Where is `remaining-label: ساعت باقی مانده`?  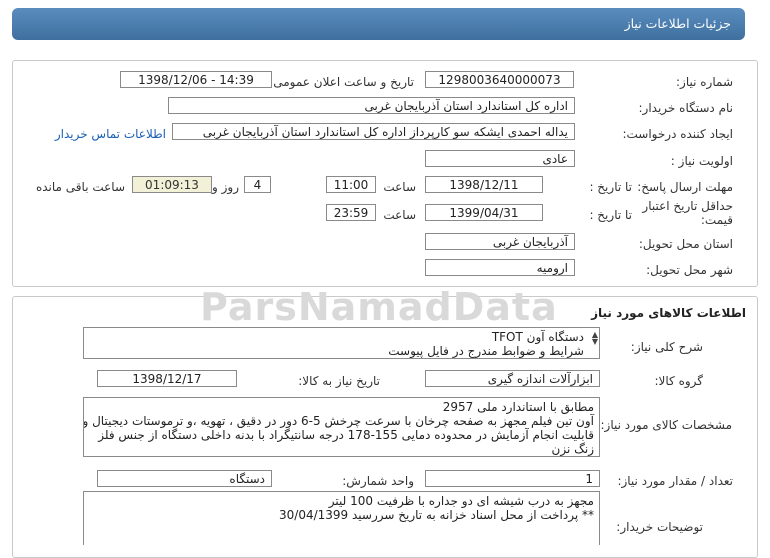
remaining-label: ساعت باقی مانده is located at coordinates (80, 187).